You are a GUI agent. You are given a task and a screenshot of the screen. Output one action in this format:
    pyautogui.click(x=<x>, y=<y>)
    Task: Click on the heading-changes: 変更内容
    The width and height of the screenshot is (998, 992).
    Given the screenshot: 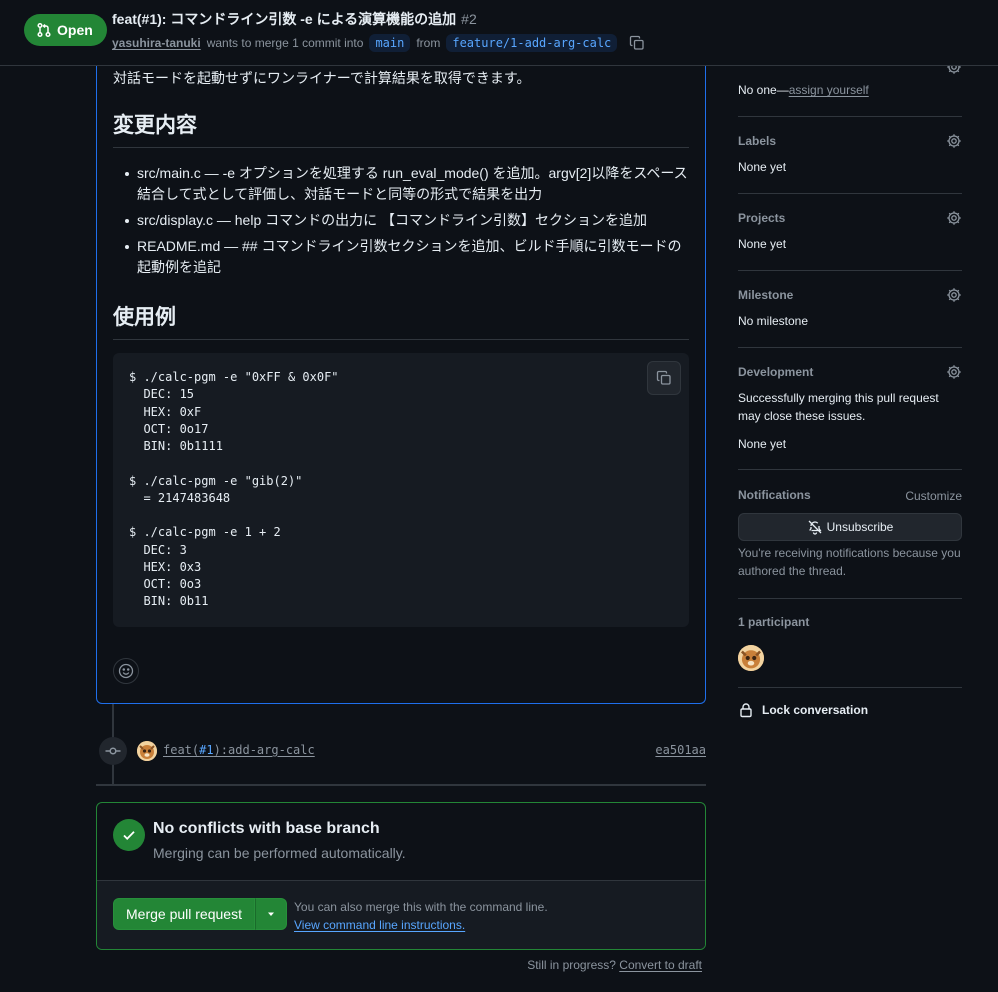 What is the action you would take?
    pyautogui.click(x=401, y=128)
    